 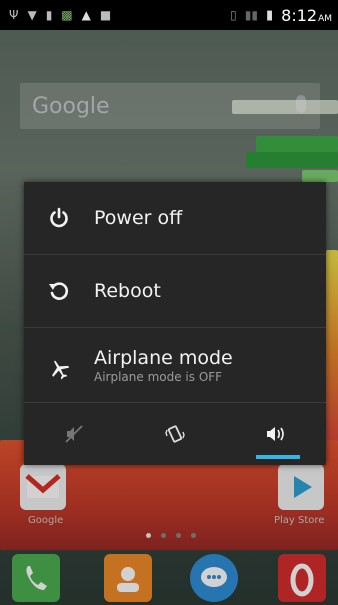 What do you see at coordinates (59, 217) in the screenshot?
I see `power-icon` at bounding box center [59, 217].